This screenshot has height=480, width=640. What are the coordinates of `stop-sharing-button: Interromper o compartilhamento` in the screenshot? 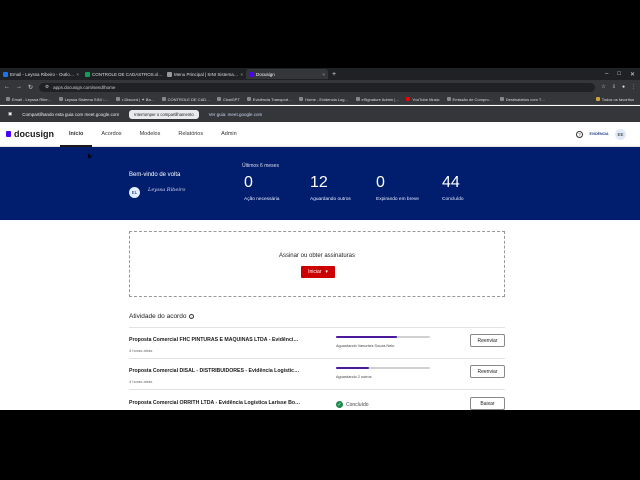 It's located at (164, 114).